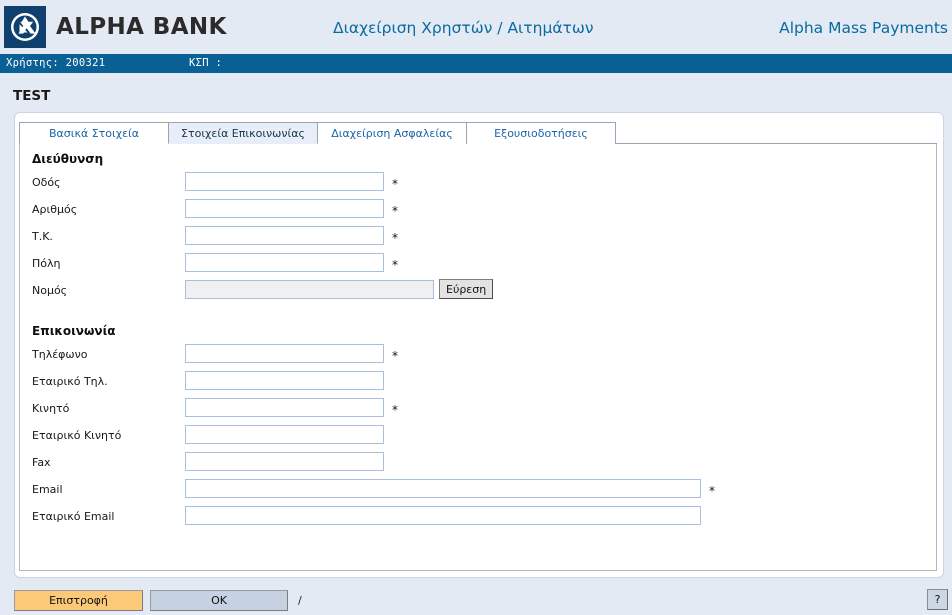  Describe the element at coordinates (463, 28) in the screenshot. I see `header-center-title: Διαχείριση Χρηστών / Αιτημάτων` at that location.